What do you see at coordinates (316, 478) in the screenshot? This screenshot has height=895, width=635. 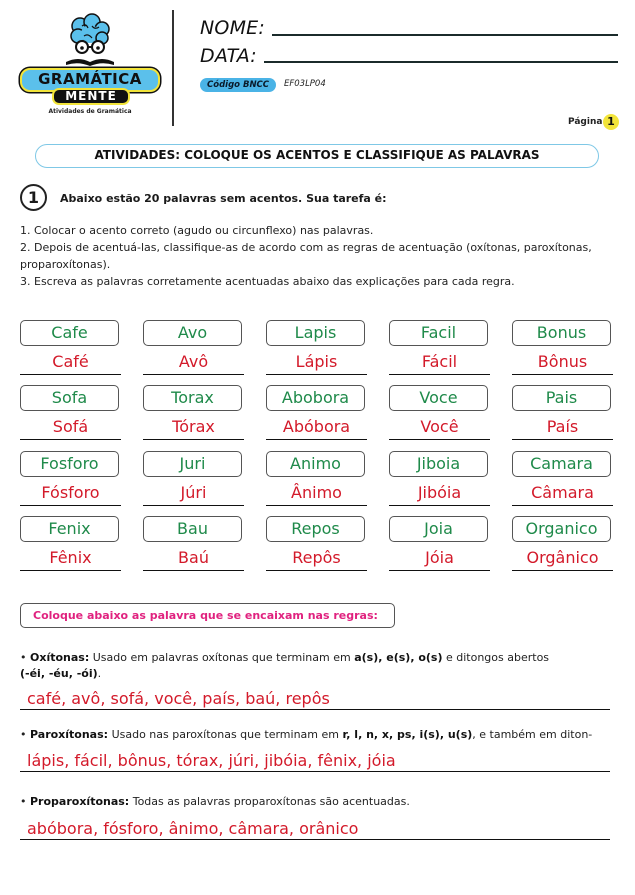 I see `word-cell: Animo Ânimo` at bounding box center [316, 478].